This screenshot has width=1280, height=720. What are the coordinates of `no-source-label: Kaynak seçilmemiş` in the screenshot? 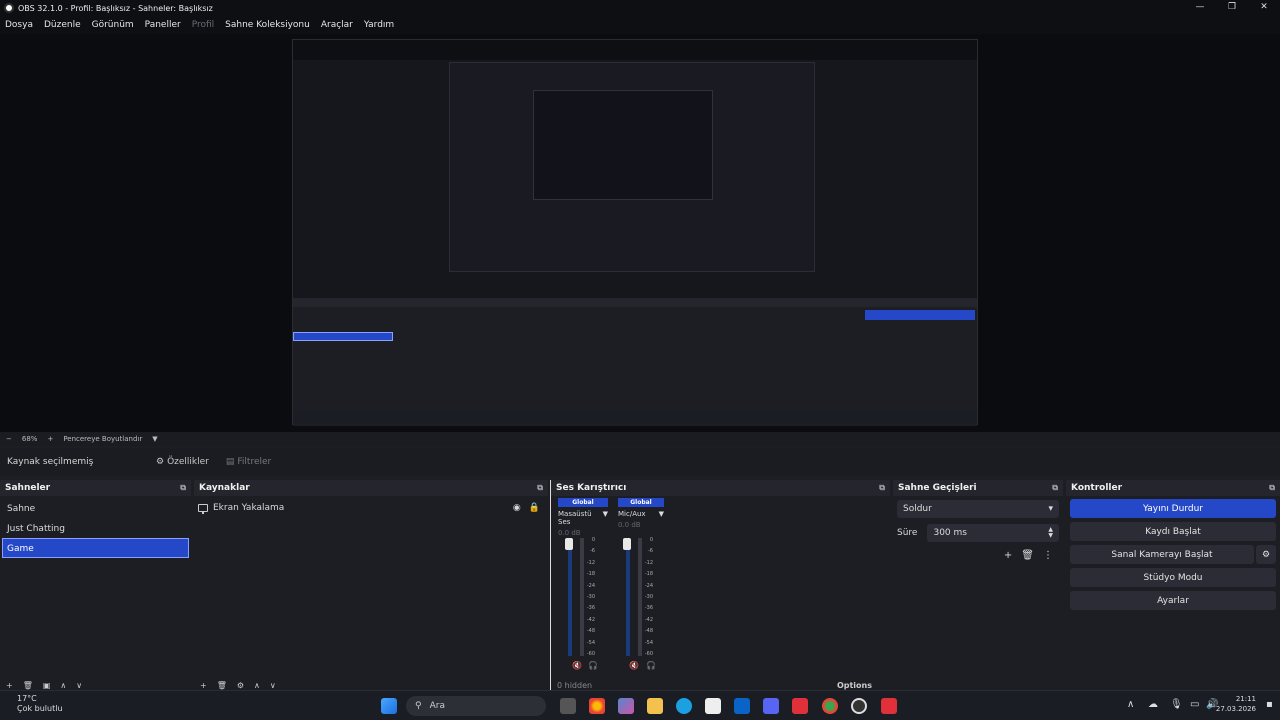 It's located at (50, 462).